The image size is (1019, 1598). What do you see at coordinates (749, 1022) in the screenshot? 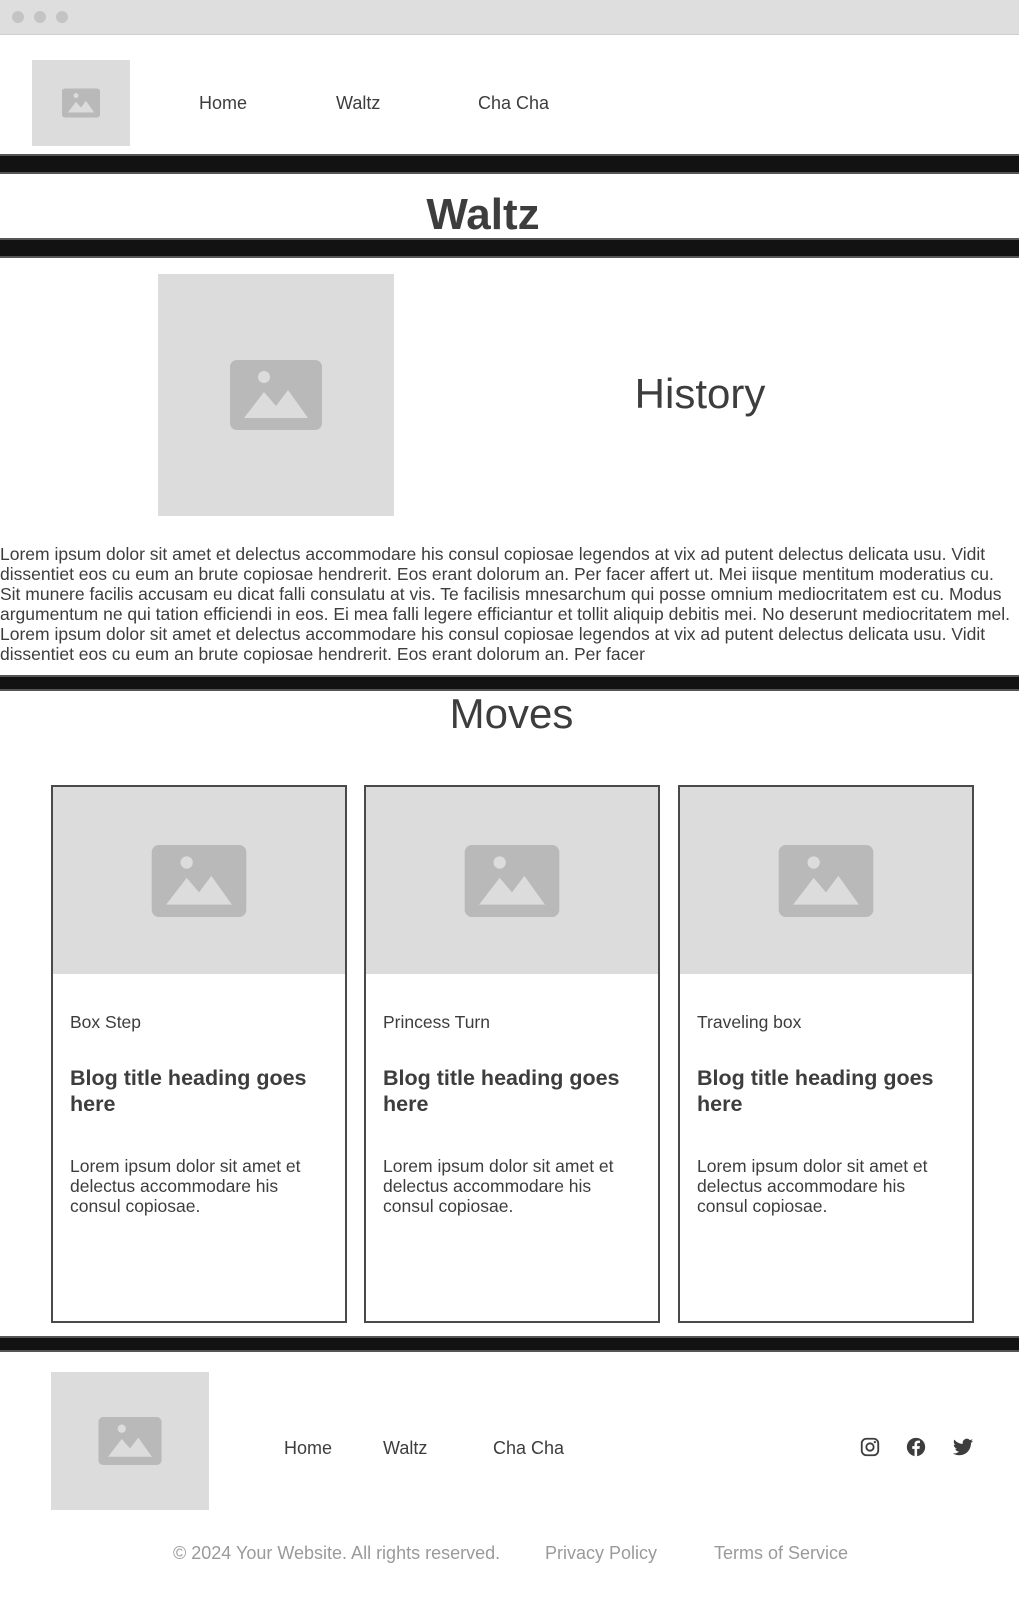
I see `card-category: Traveling box` at bounding box center [749, 1022].